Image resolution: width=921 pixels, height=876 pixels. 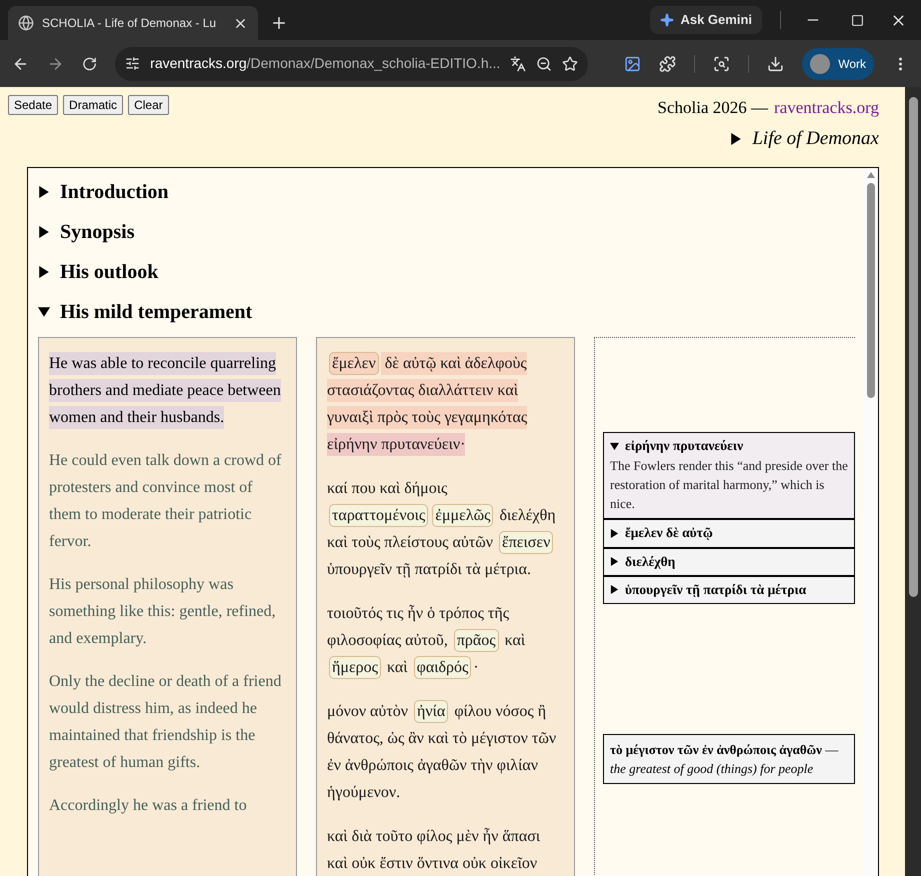 I want to click on section-toggle: His outlook, so click(x=450, y=272).